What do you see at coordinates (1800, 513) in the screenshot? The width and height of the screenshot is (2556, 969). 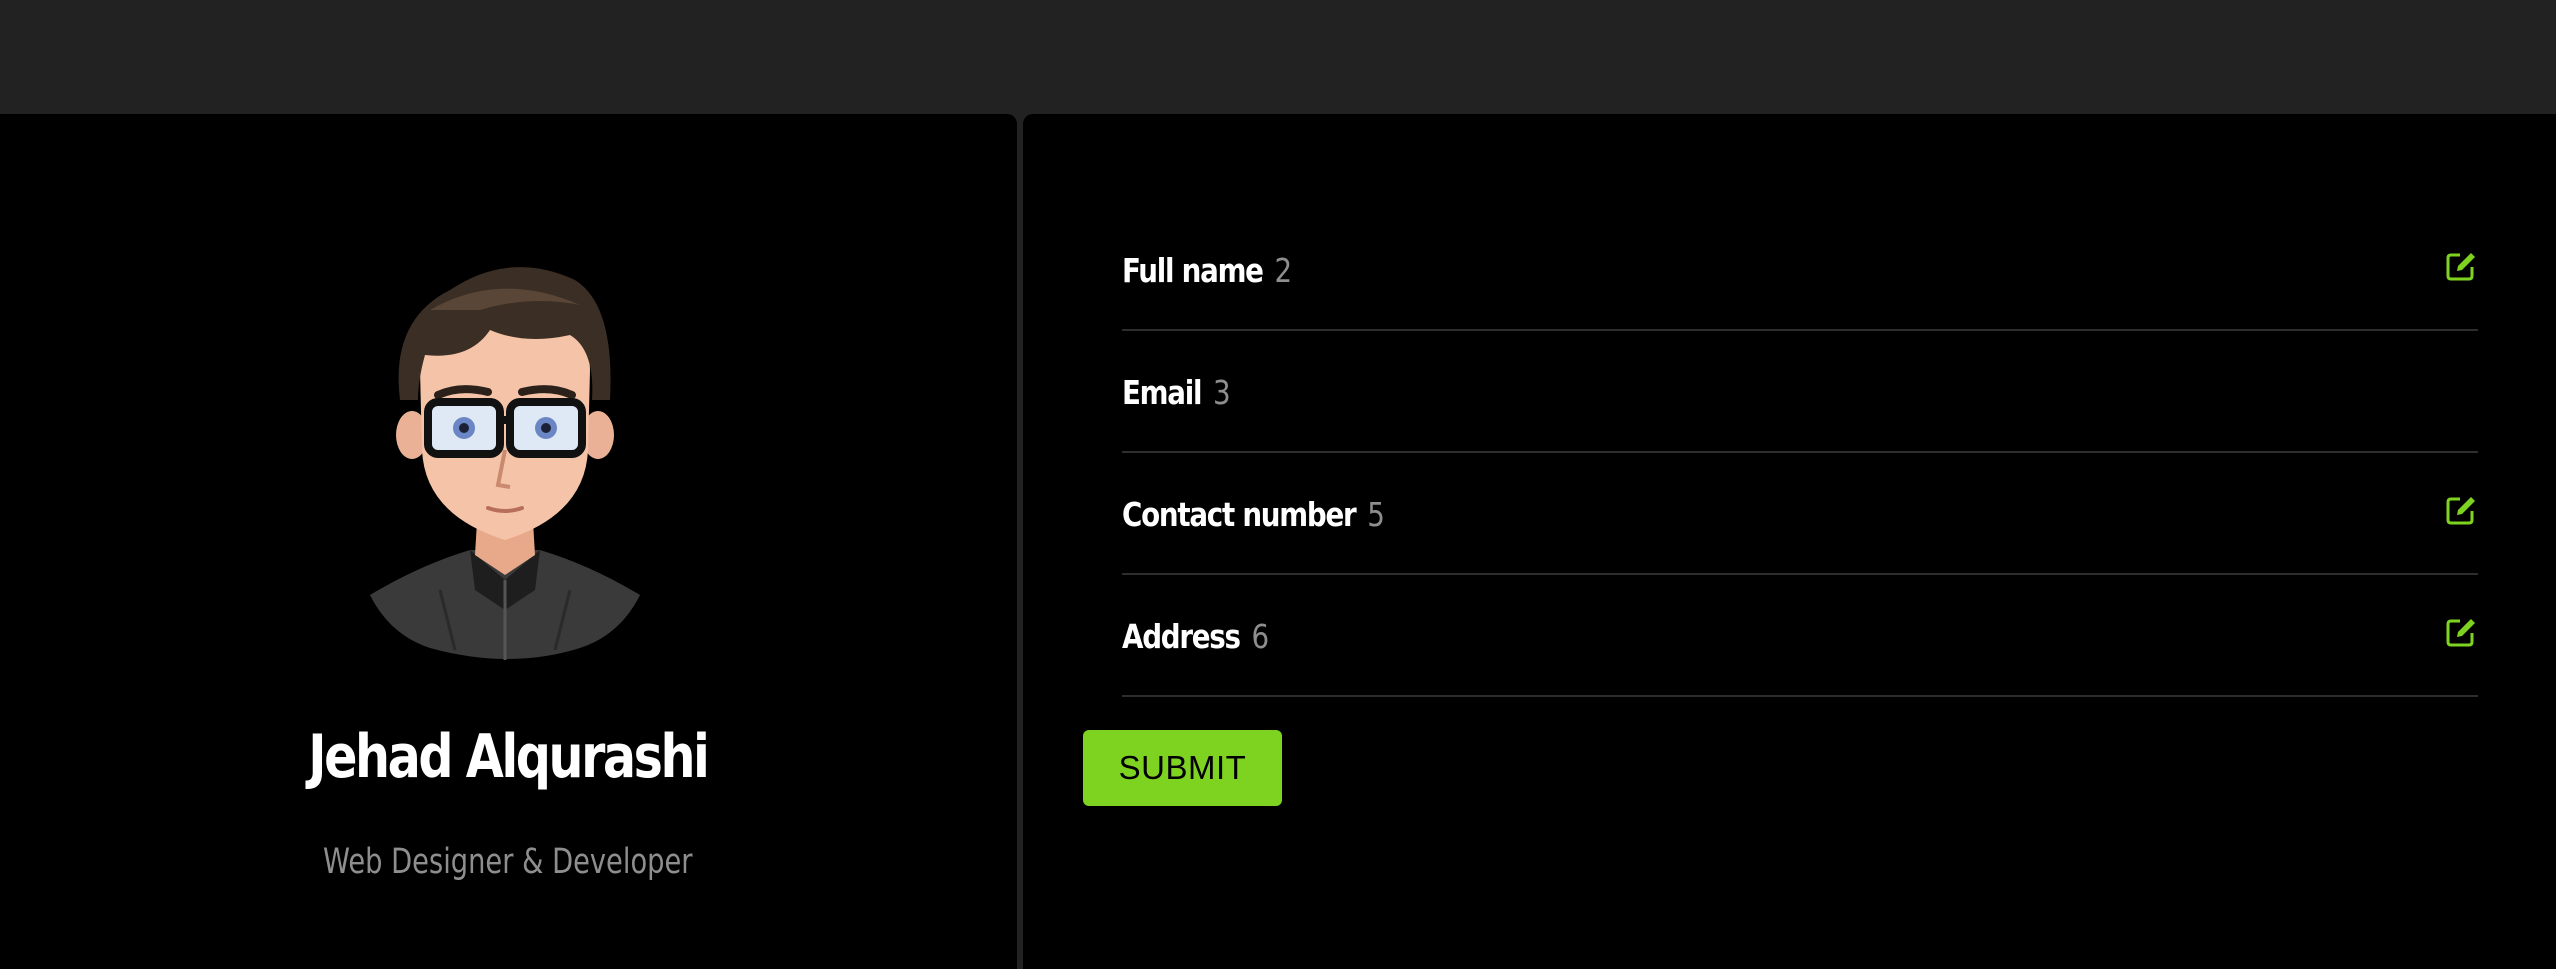 I see `field-contact-number: Contact number 5` at bounding box center [1800, 513].